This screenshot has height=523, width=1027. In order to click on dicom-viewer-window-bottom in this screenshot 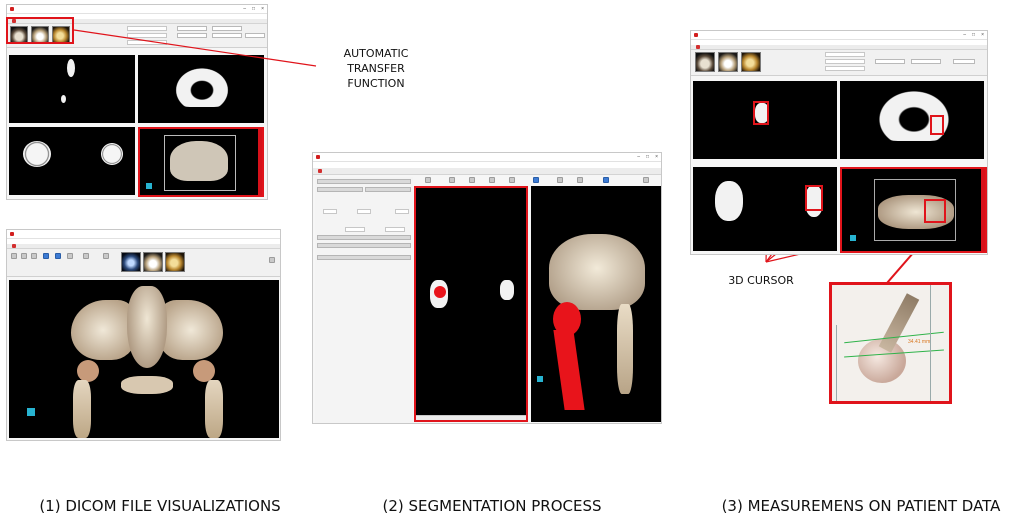, I will do `click(143, 335)`.